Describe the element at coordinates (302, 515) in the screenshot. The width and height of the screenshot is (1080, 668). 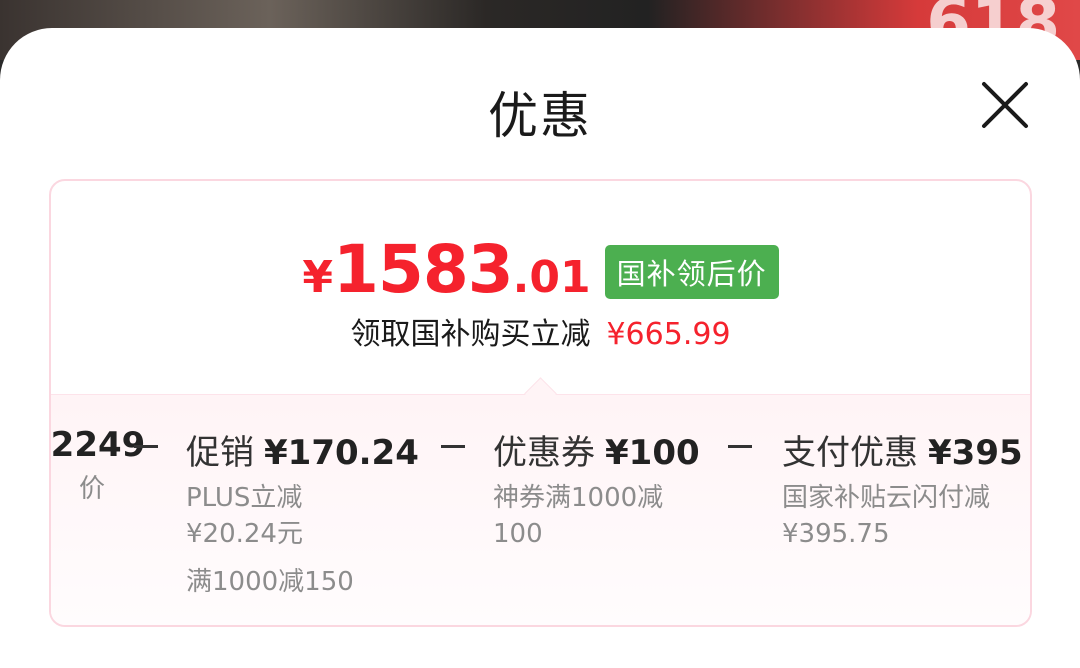
I see `breakdown-item-promotion: 促销 ¥170.24 PLUS立减 ¥20.24元 满1000减150` at that location.